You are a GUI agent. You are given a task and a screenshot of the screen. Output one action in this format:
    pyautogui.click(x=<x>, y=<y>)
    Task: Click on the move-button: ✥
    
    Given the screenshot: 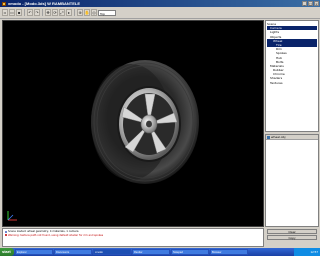 What is the action you would take?
    pyautogui.click(x=48, y=12)
    